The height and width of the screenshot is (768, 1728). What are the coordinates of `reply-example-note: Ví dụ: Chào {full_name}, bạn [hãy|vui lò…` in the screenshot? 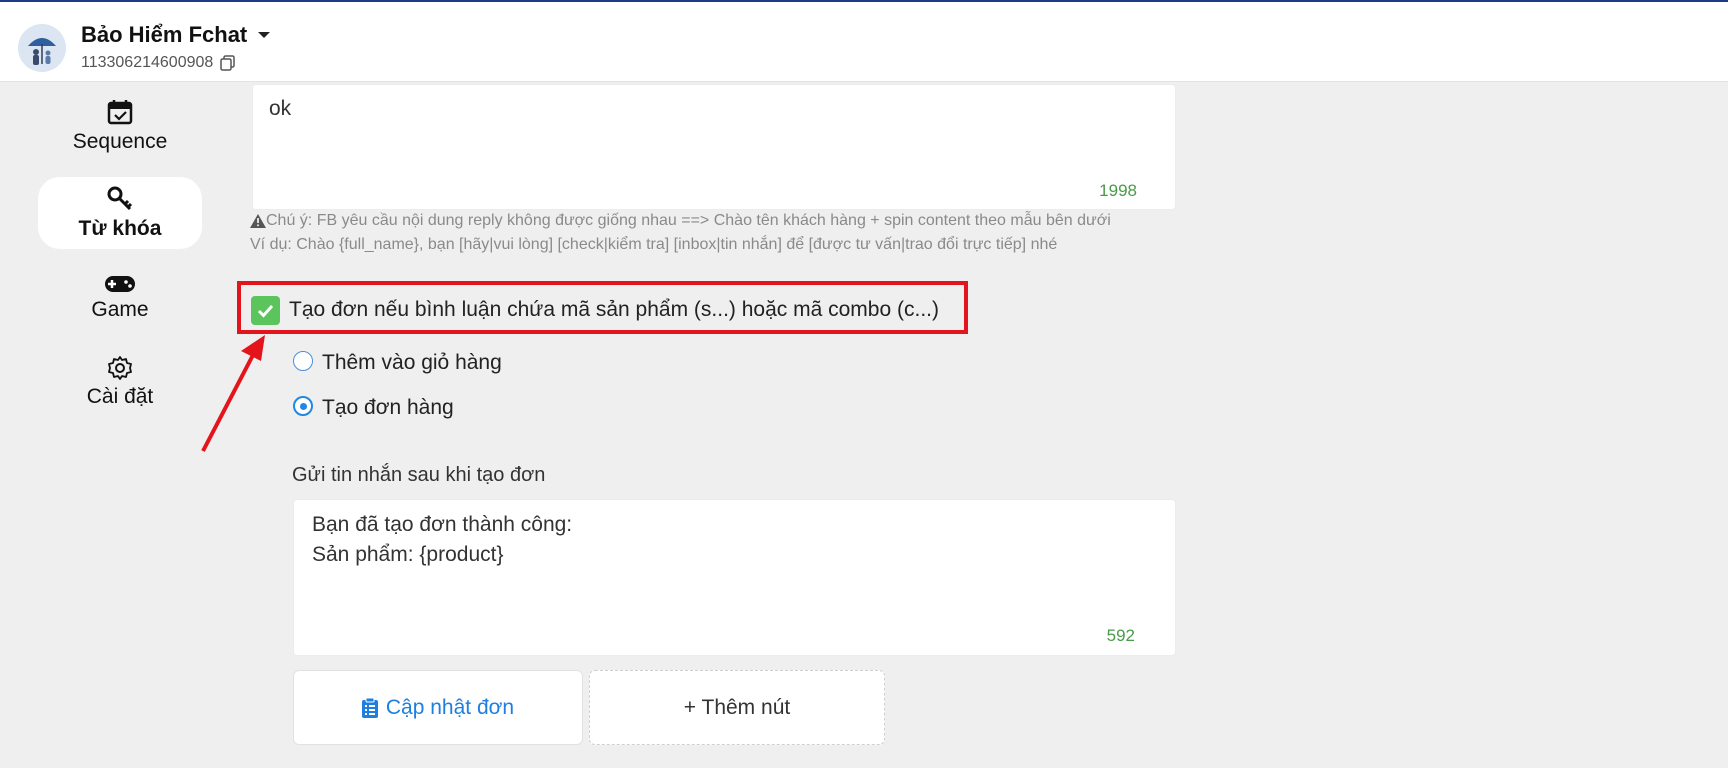 It's located at (654, 244).